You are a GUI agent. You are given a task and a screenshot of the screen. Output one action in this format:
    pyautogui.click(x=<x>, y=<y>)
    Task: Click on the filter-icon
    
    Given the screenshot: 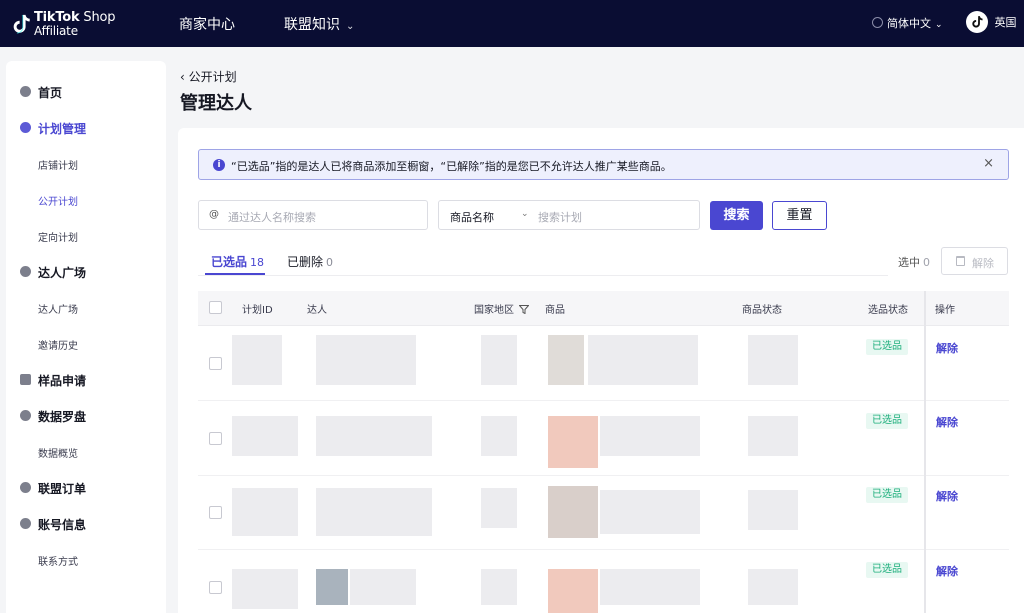 What is the action you would take?
    pyautogui.click(x=524, y=309)
    